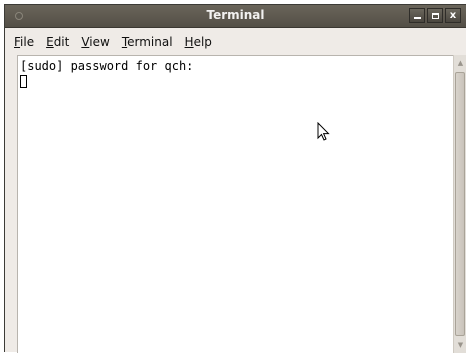 The width and height of the screenshot is (466, 353). Describe the element at coordinates (235, 41) in the screenshot. I see `menu-bar: File Edit View Terminal Help` at that location.